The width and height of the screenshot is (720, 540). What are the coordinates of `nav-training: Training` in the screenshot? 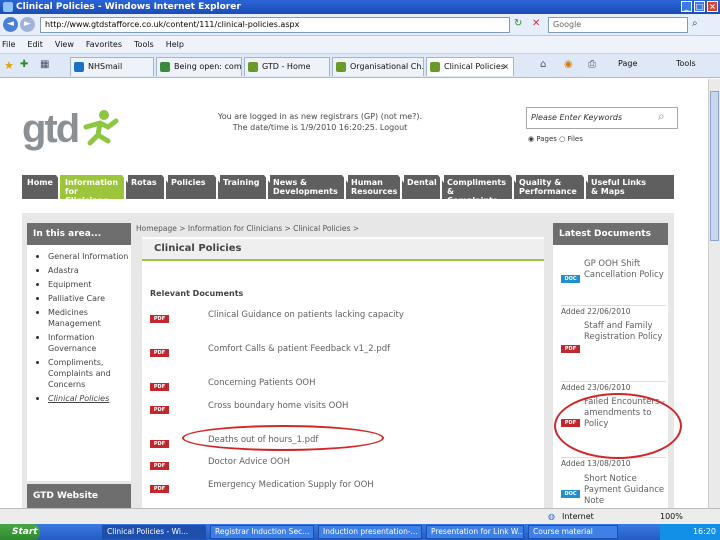 It's located at (244, 187).